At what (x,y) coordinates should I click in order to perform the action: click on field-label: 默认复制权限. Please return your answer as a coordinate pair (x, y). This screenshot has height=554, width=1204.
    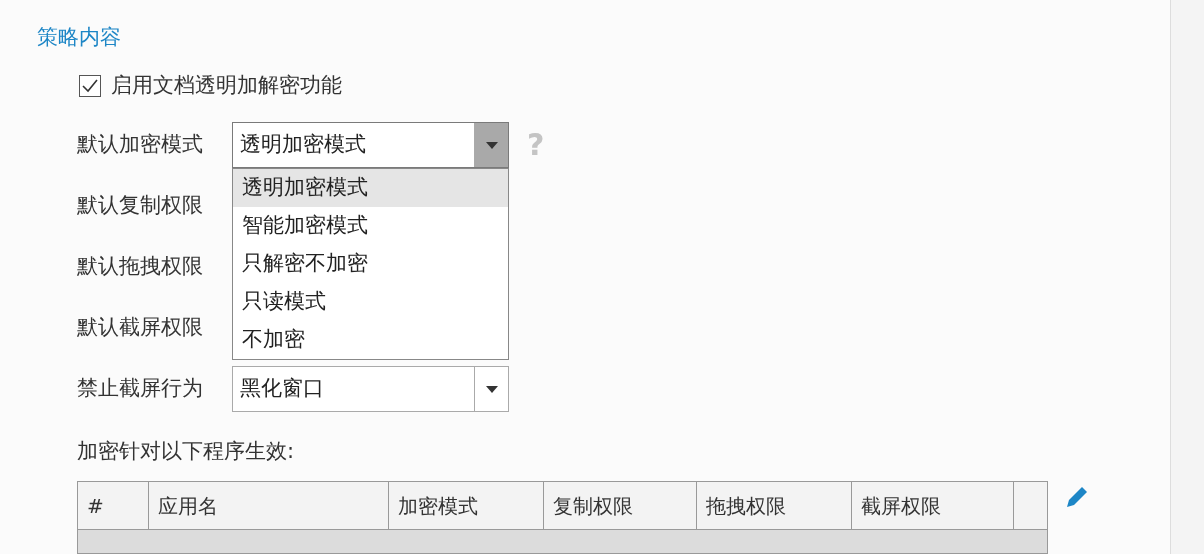
    Looking at the image, I should click on (140, 206).